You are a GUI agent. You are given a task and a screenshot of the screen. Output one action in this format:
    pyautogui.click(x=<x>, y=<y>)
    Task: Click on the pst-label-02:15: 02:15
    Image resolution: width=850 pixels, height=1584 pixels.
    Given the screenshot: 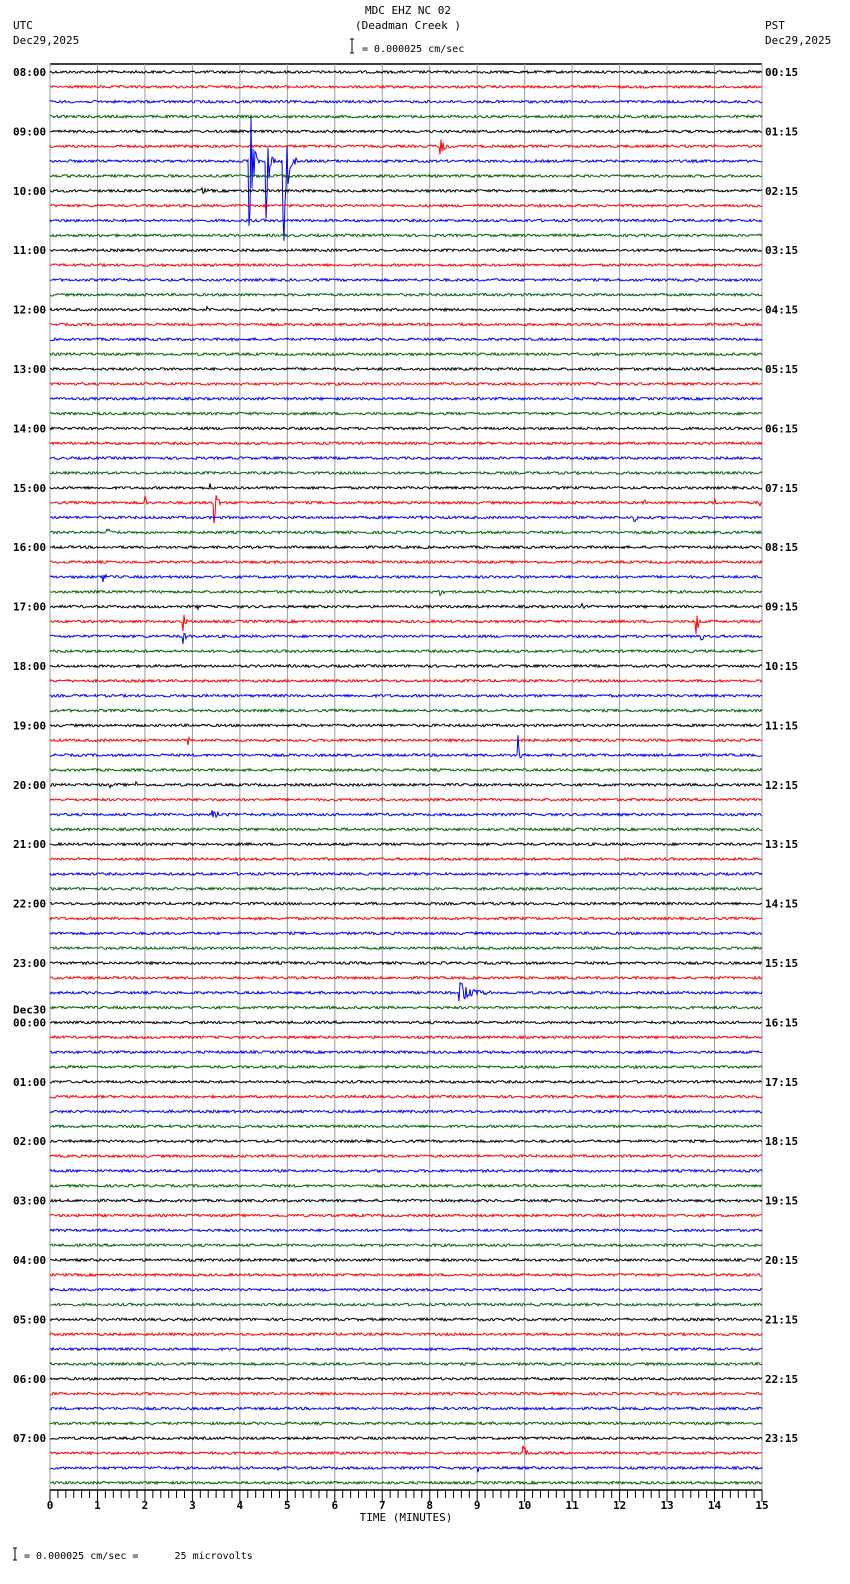 What is the action you would take?
    pyautogui.click(x=781, y=191)
    